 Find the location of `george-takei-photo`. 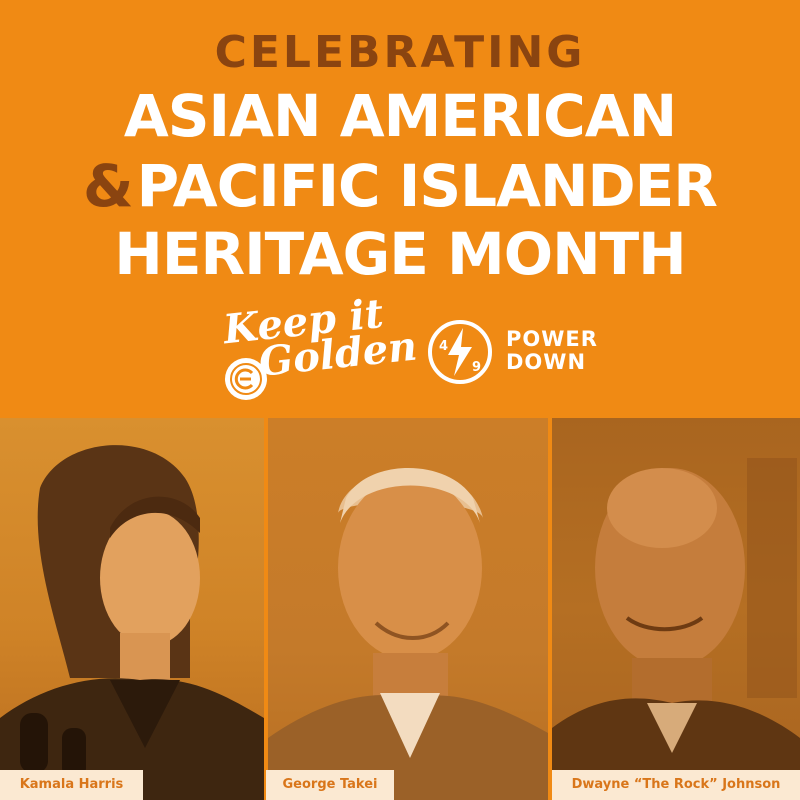

george-takei-photo is located at coordinates (408, 634).